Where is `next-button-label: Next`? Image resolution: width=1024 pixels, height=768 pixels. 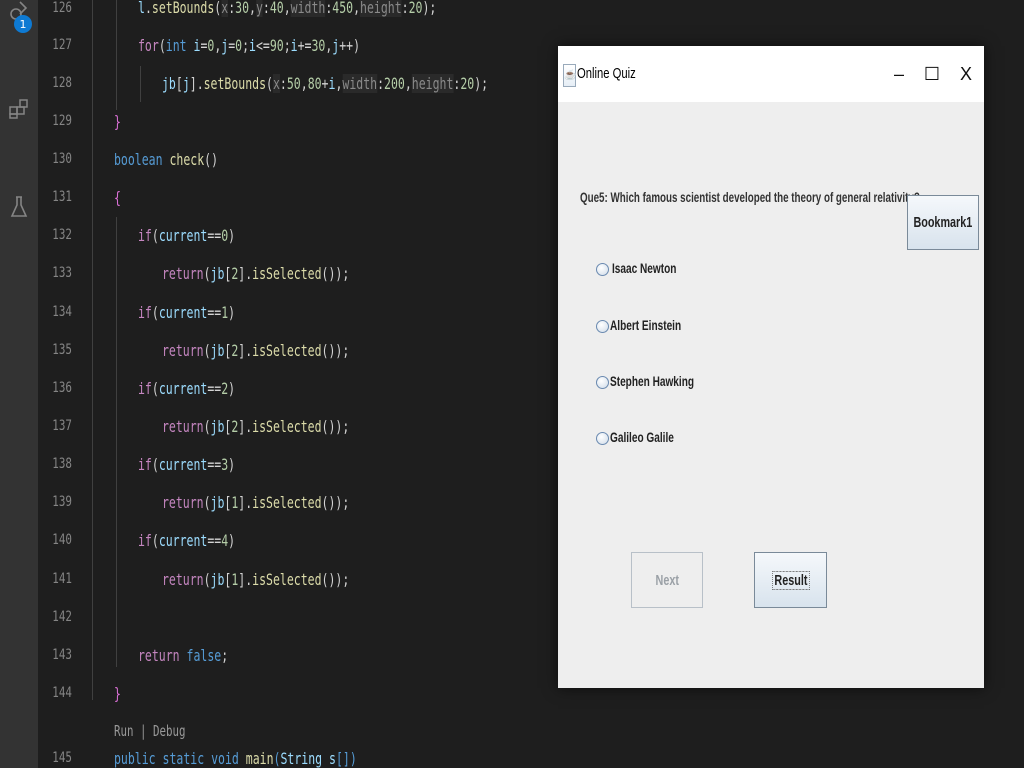 next-button-label: Next is located at coordinates (667, 580).